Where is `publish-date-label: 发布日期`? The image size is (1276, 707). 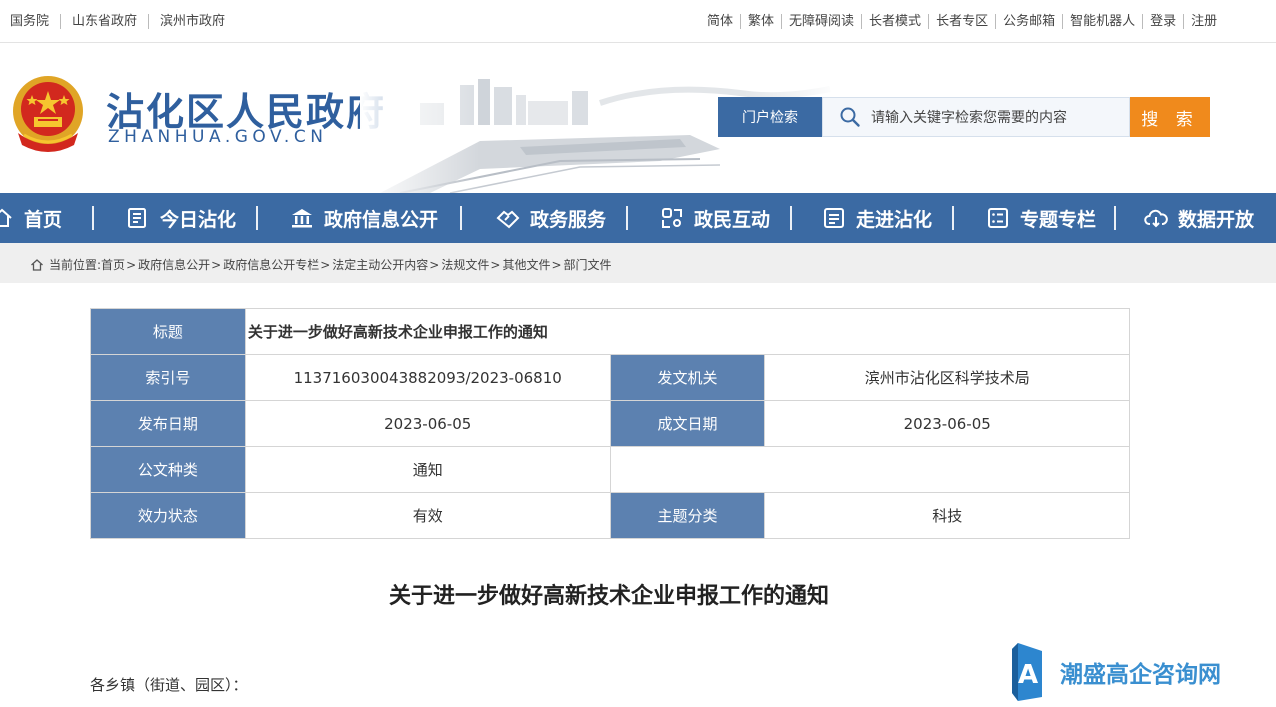 publish-date-label: 发布日期 is located at coordinates (168, 423).